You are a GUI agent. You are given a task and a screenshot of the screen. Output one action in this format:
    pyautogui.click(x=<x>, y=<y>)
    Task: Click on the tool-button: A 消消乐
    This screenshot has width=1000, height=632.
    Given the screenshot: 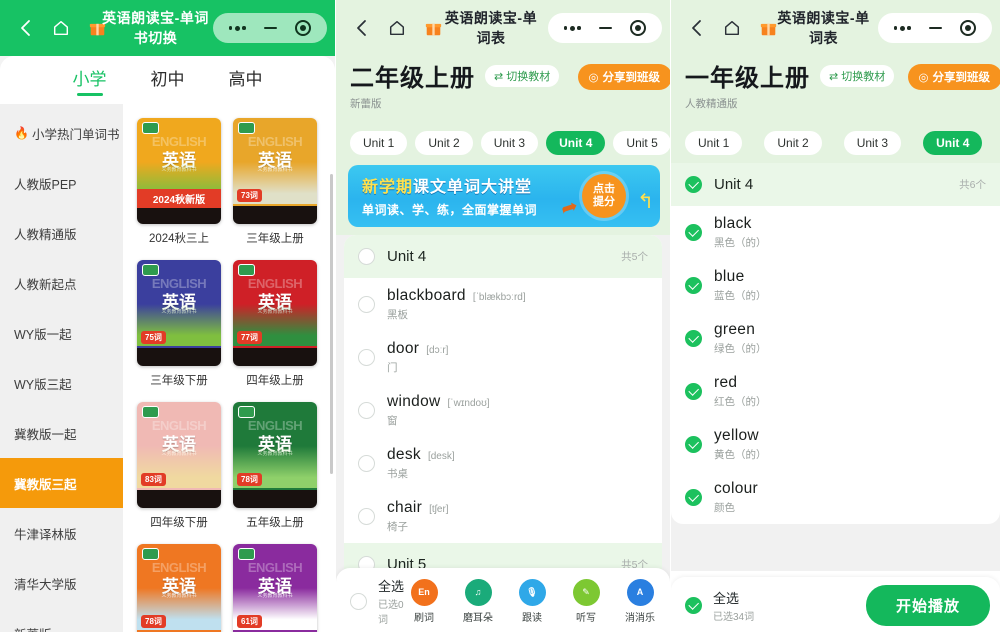 What is the action you would take?
    pyautogui.click(x=640, y=601)
    